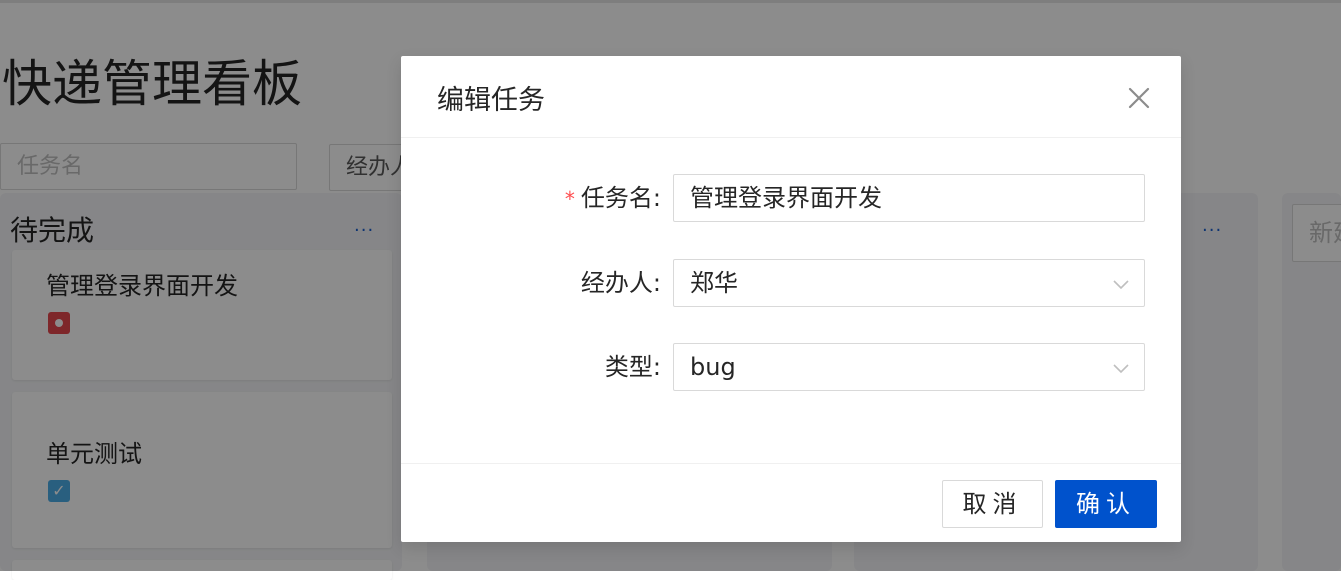  What do you see at coordinates (909, 367) in the screenshot?
I see `type-select: bug` at bounding box center [909, 367].